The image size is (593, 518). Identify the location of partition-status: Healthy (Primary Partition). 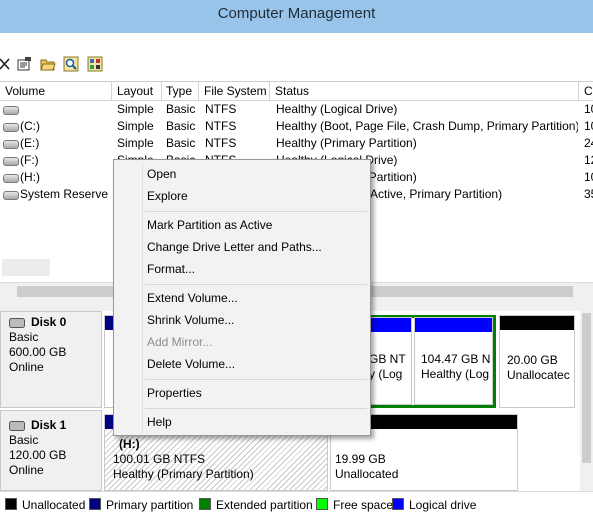
(183, 474).